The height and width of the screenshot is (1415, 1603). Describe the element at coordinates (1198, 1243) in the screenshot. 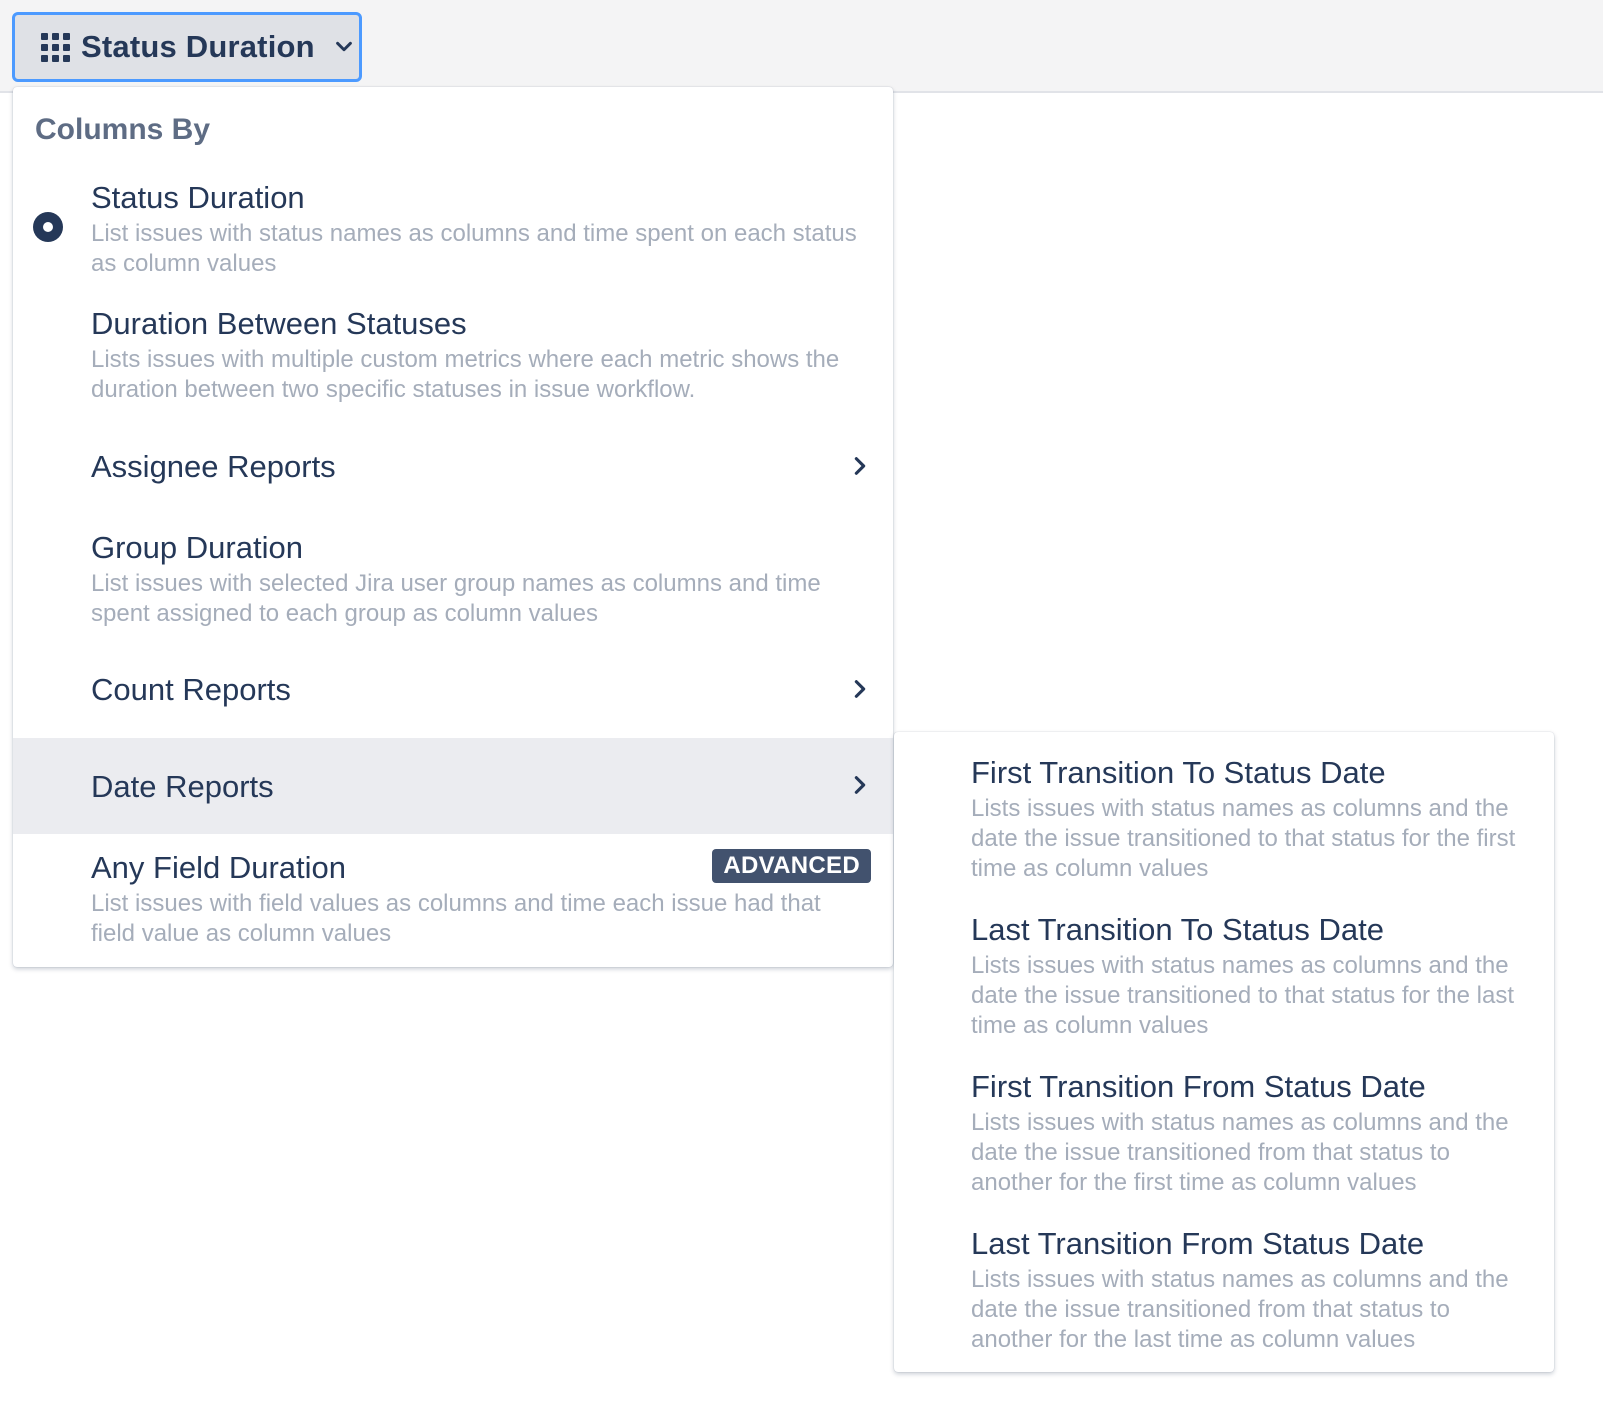

I see `submenu-item-title: Last Transition From Status Date` at that location.